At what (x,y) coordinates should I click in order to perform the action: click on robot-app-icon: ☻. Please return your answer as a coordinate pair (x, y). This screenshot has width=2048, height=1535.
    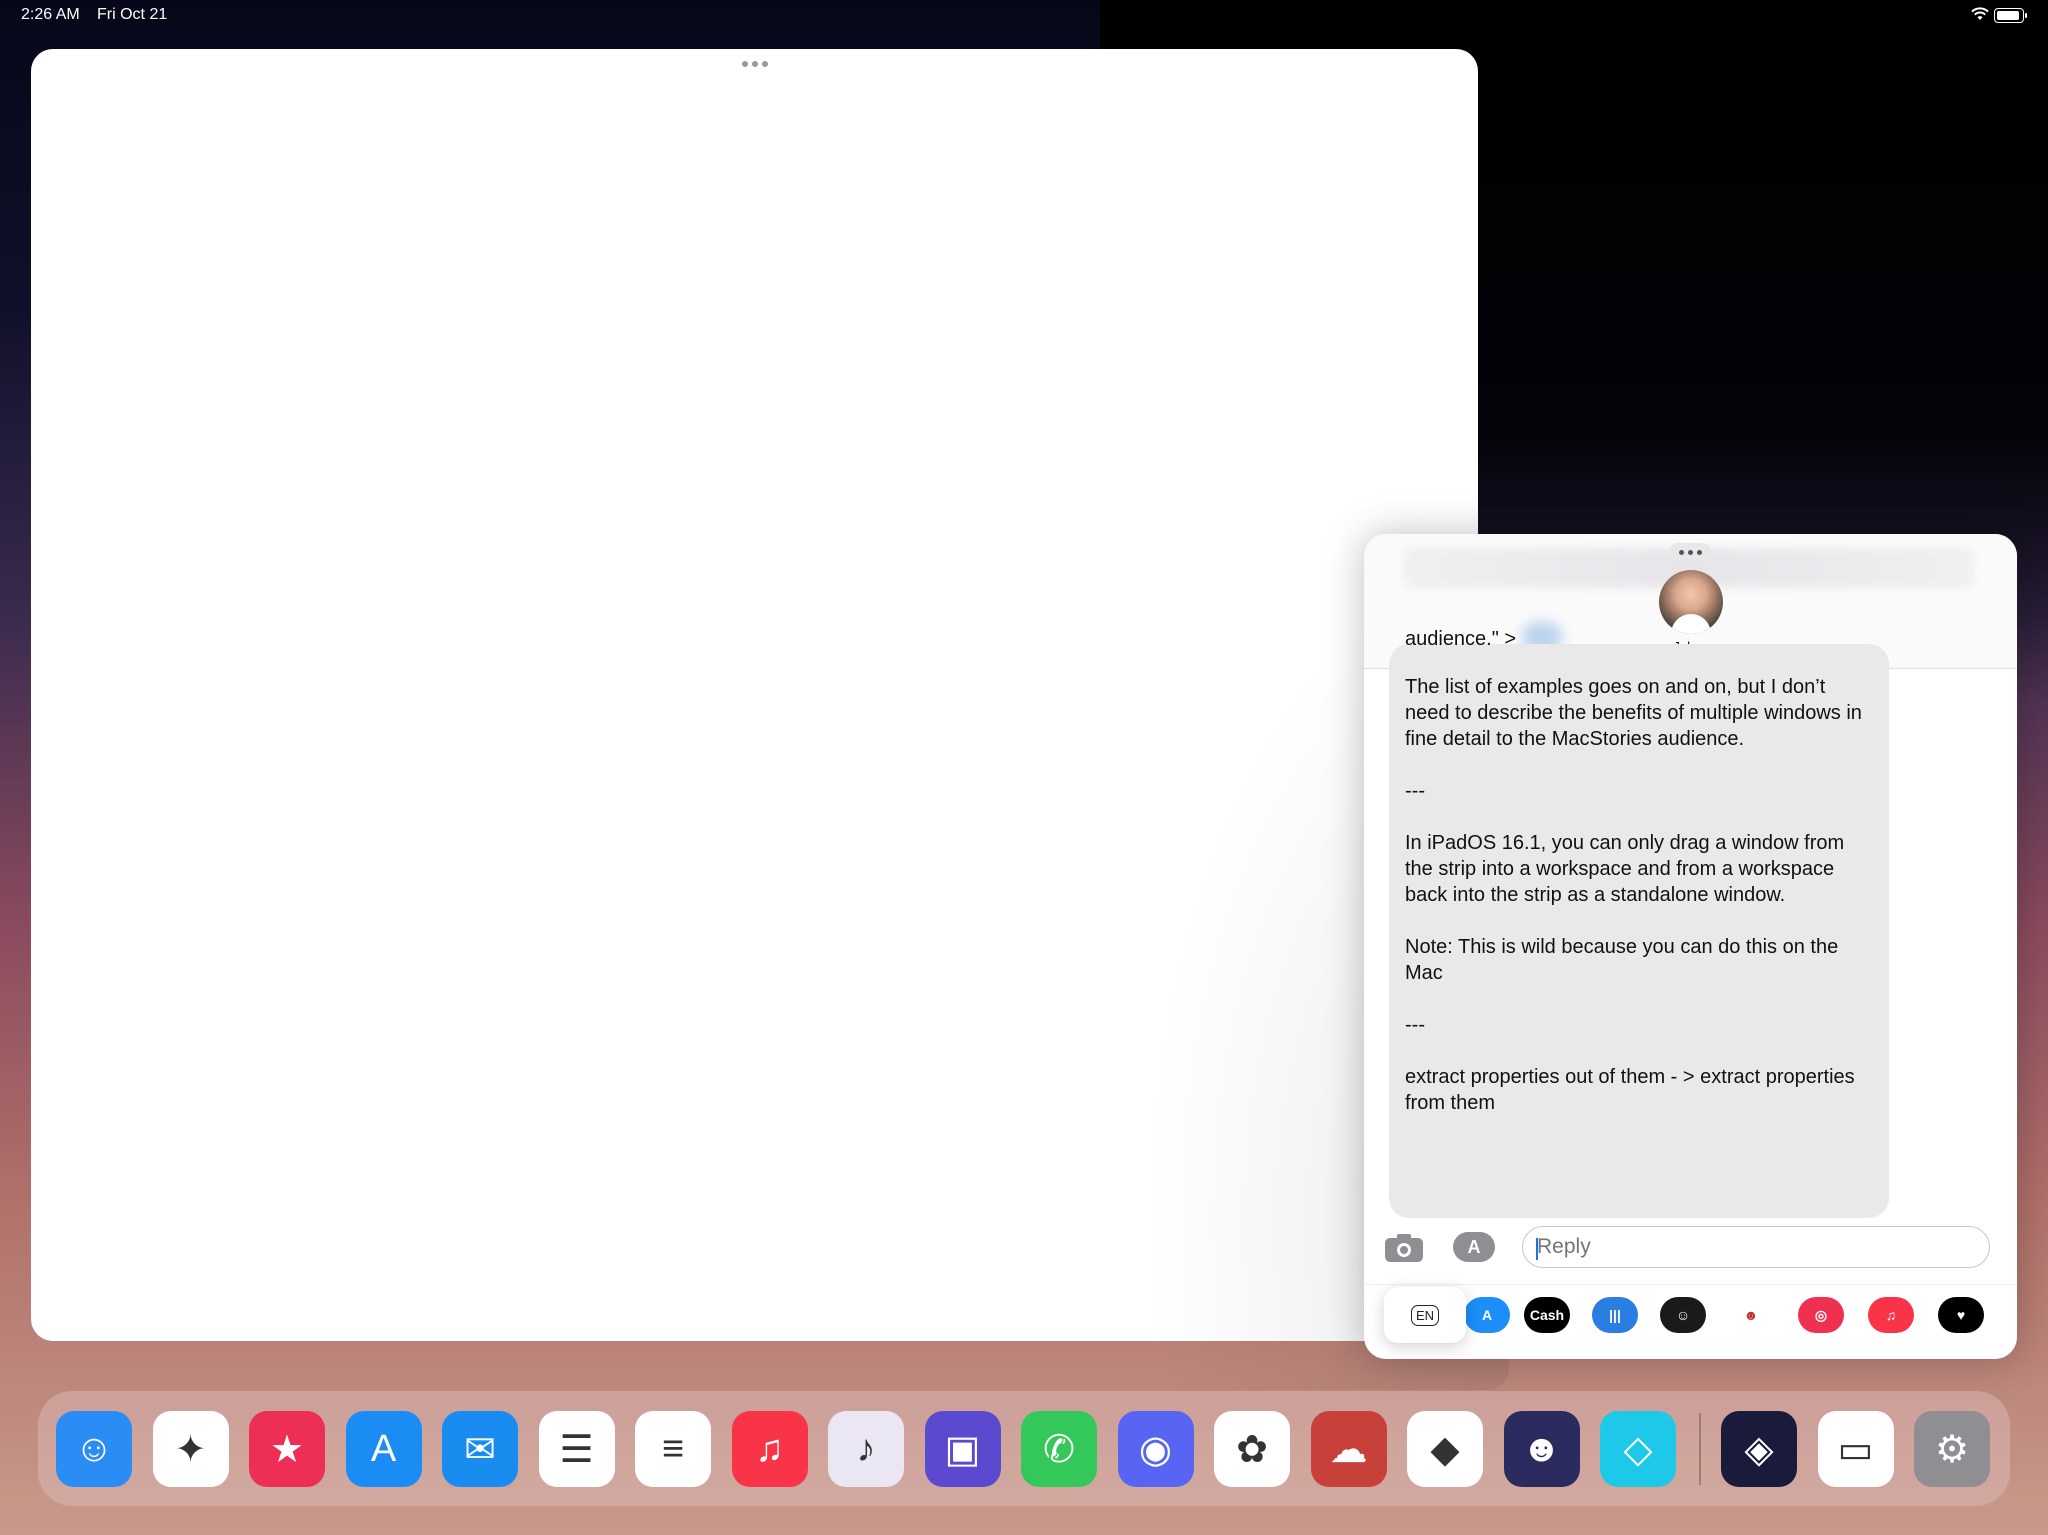
    Looking at the image, I should click on (1541, 1449).